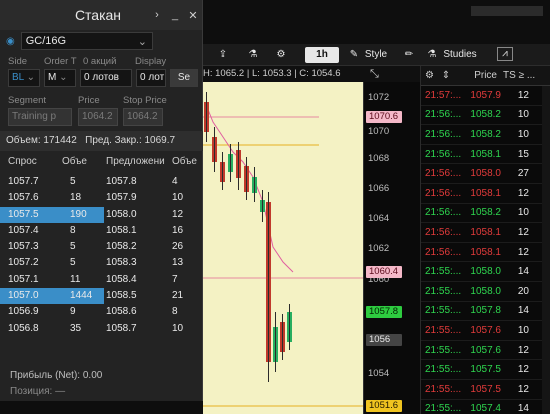  What do you see at coordinates (29, 296) in the screenshot?
I see `bid-price: 1057.0` at bounding box center [29, 296].